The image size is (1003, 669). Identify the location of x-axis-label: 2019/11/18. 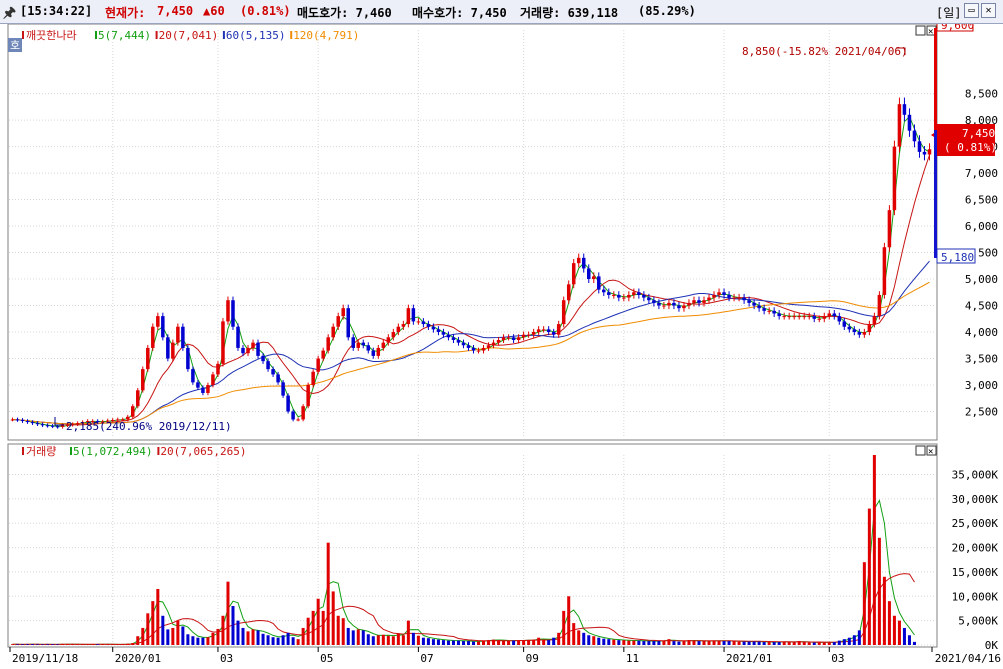
(45, 658).